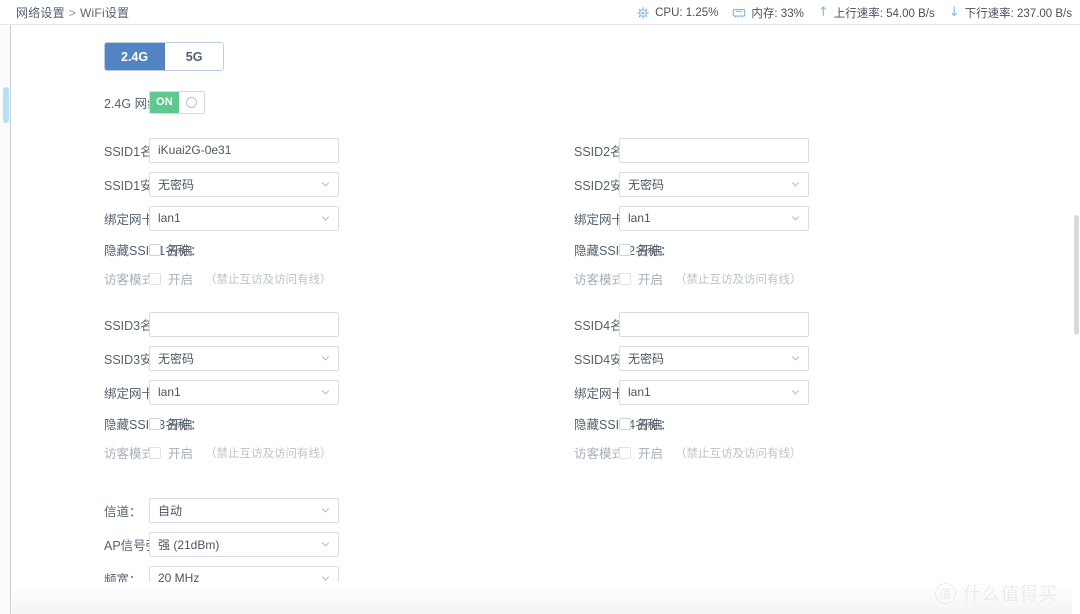  I want to click on ssid2-guest-hint: （禁止互访及访问有线）, so click(738, 279).